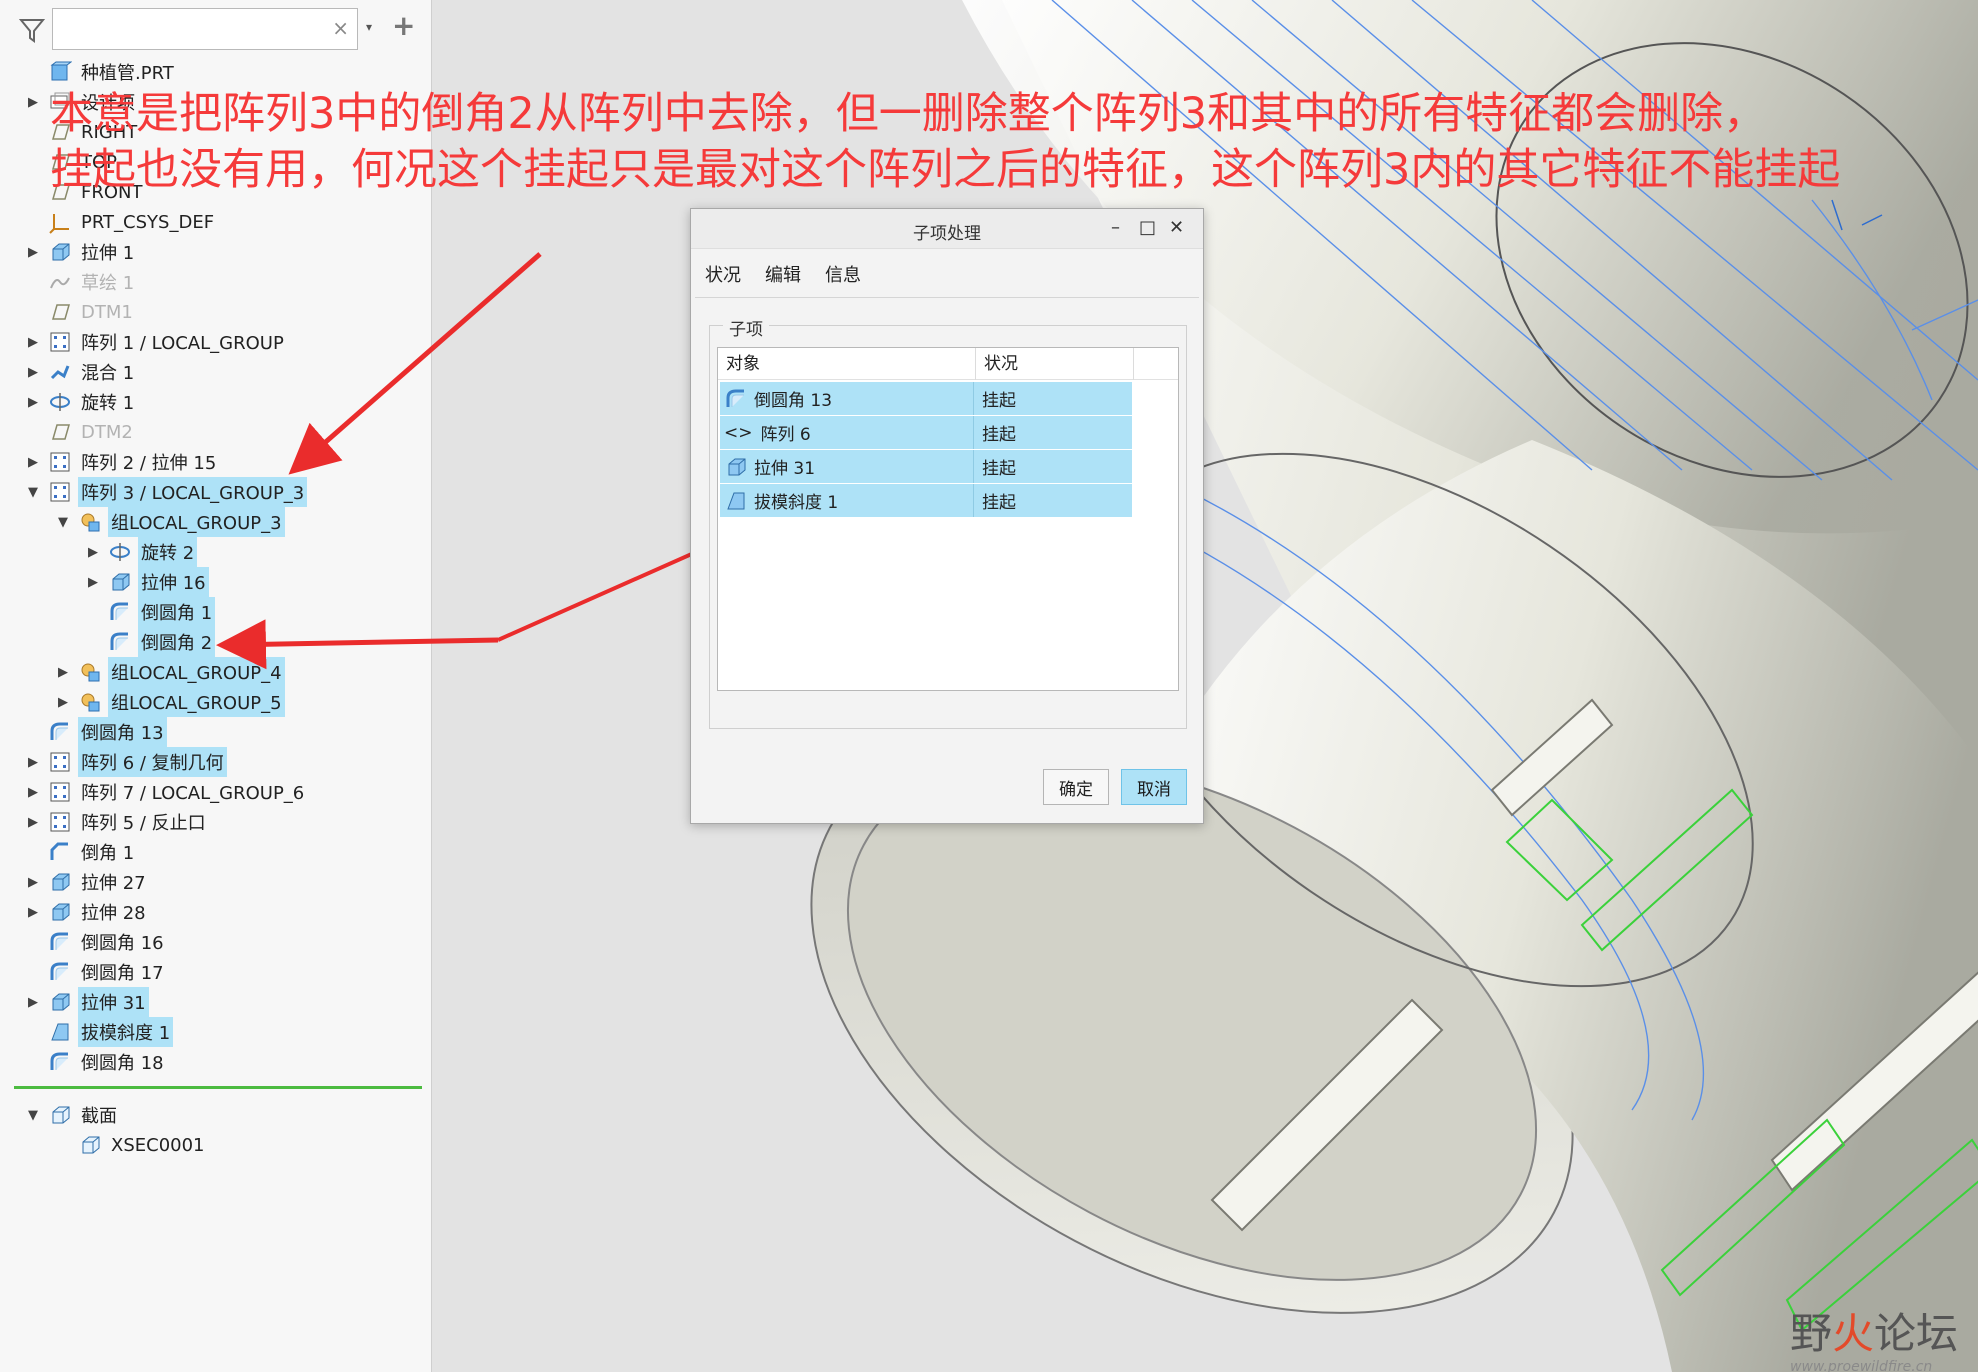  Describe the element at coordinates (926, 466) in the screenshot. I see `children-list-row: 拉伸 31 挂起` at that location.